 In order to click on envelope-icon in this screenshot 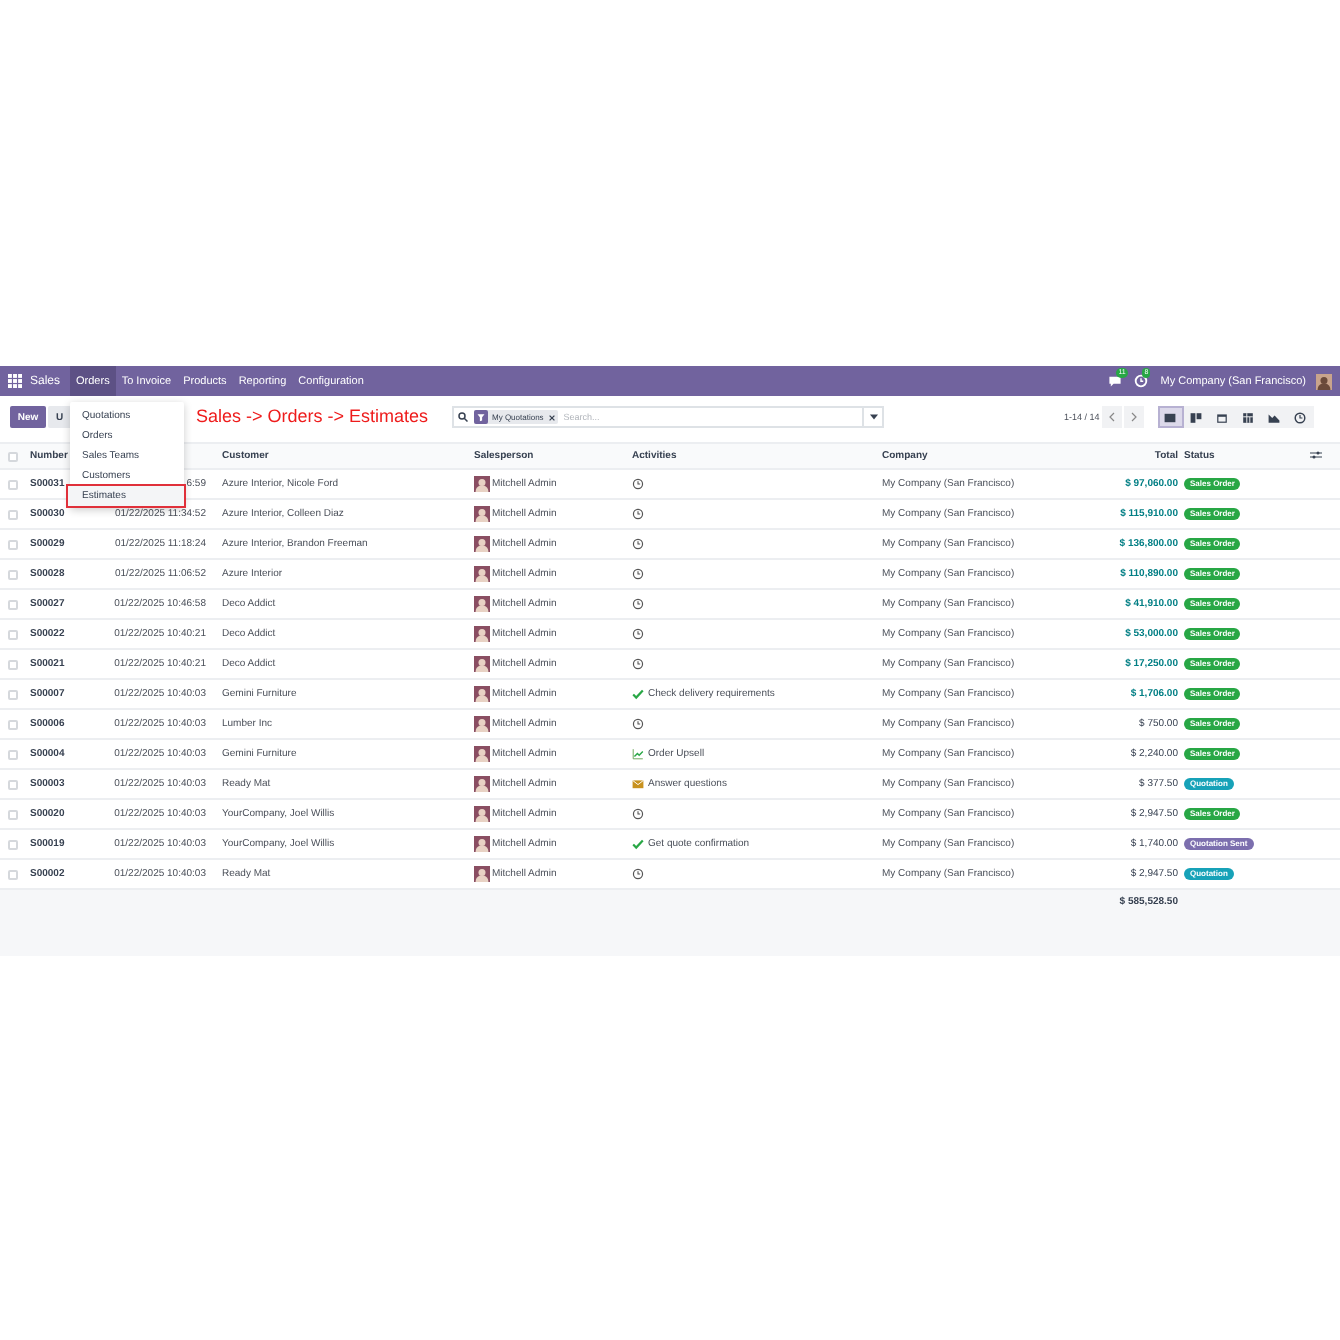, I will do `click(638, 784)`.